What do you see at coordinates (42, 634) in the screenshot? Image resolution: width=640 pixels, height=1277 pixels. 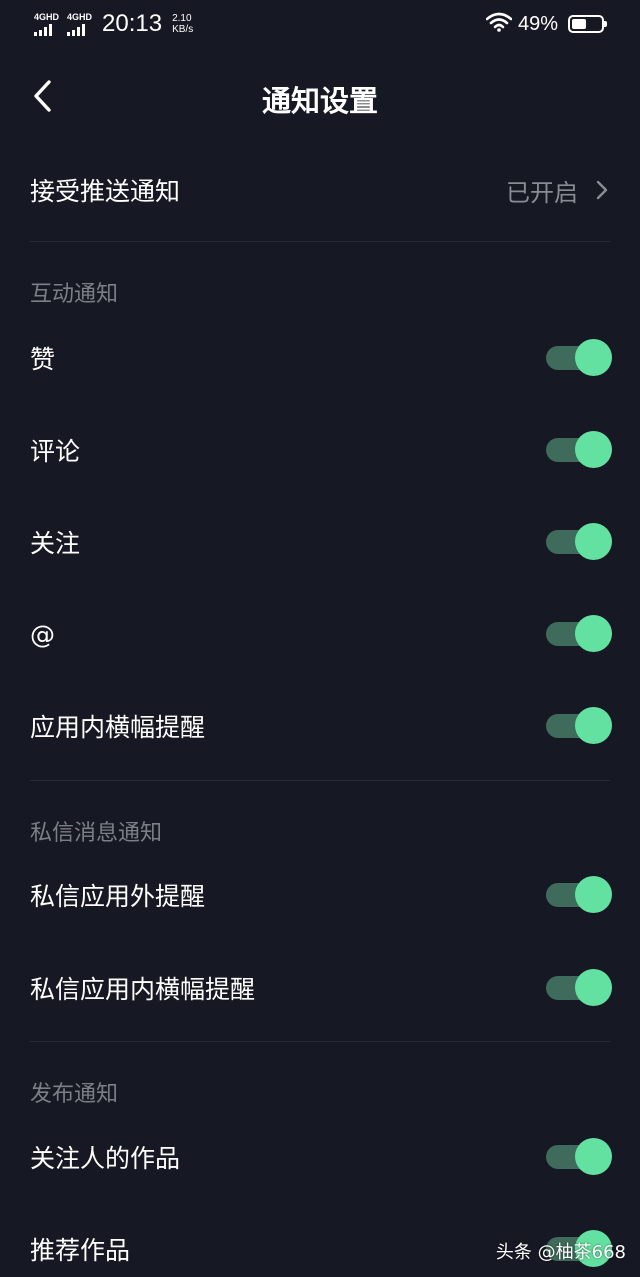 I see `setting-label: @` at bounding box center [42, 634].